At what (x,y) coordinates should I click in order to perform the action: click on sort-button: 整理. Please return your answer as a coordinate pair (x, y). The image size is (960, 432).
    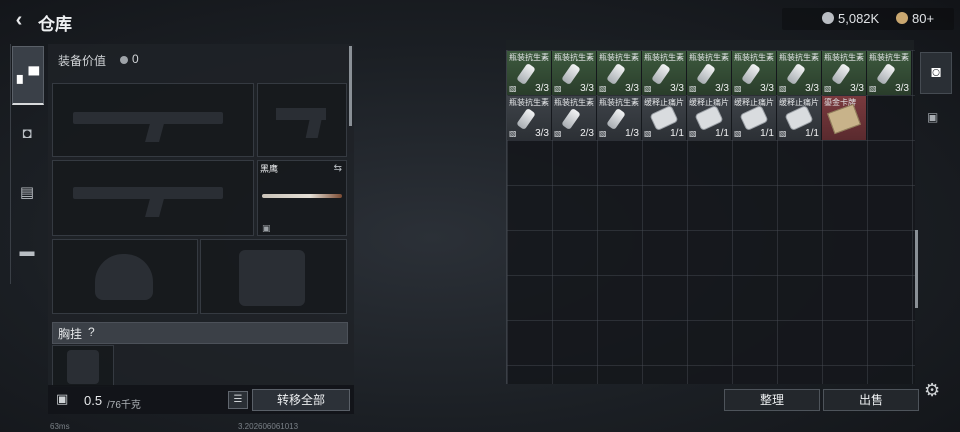
    Looking at the image, I should click on (772, 400).